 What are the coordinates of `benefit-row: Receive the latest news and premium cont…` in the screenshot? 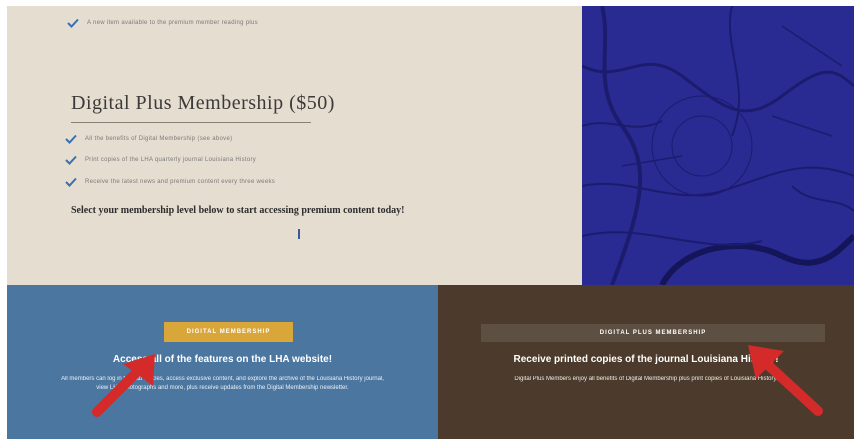 It's located at (170, 182).